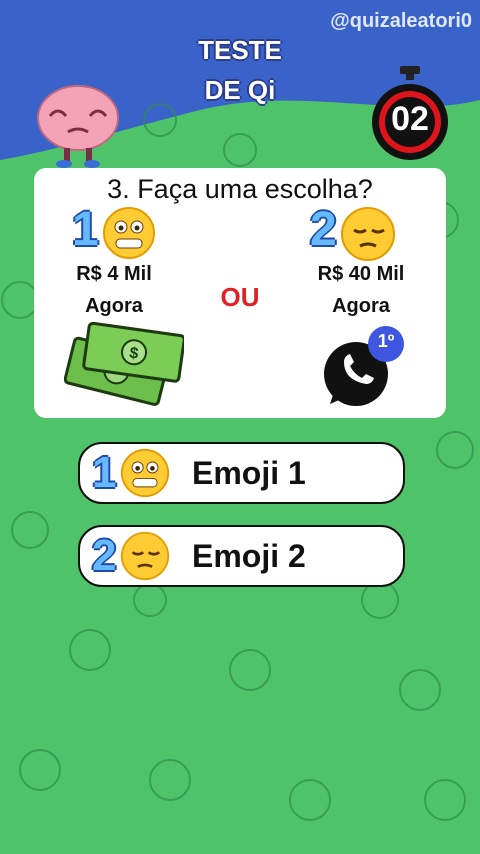 The width and height of the screenshot is (480, 854). What do you see at coordinates (410, 119) in the screenshot?
I see `countdown-timer: 02` at bounding box center [410, 119].